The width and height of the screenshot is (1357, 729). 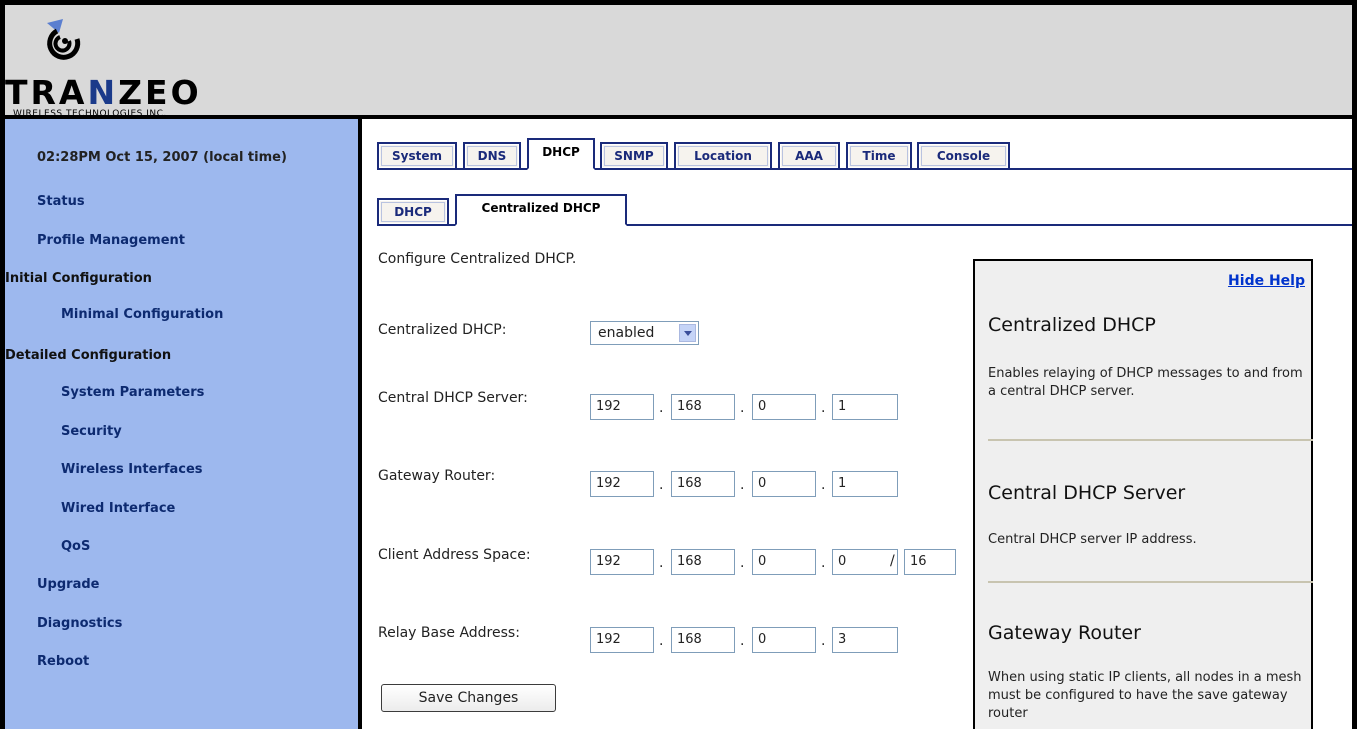 What do you see at coordinates (622, 484) in the screenshot?
I see `gateway-octet-1: 192` at bounding box center [622, 484].